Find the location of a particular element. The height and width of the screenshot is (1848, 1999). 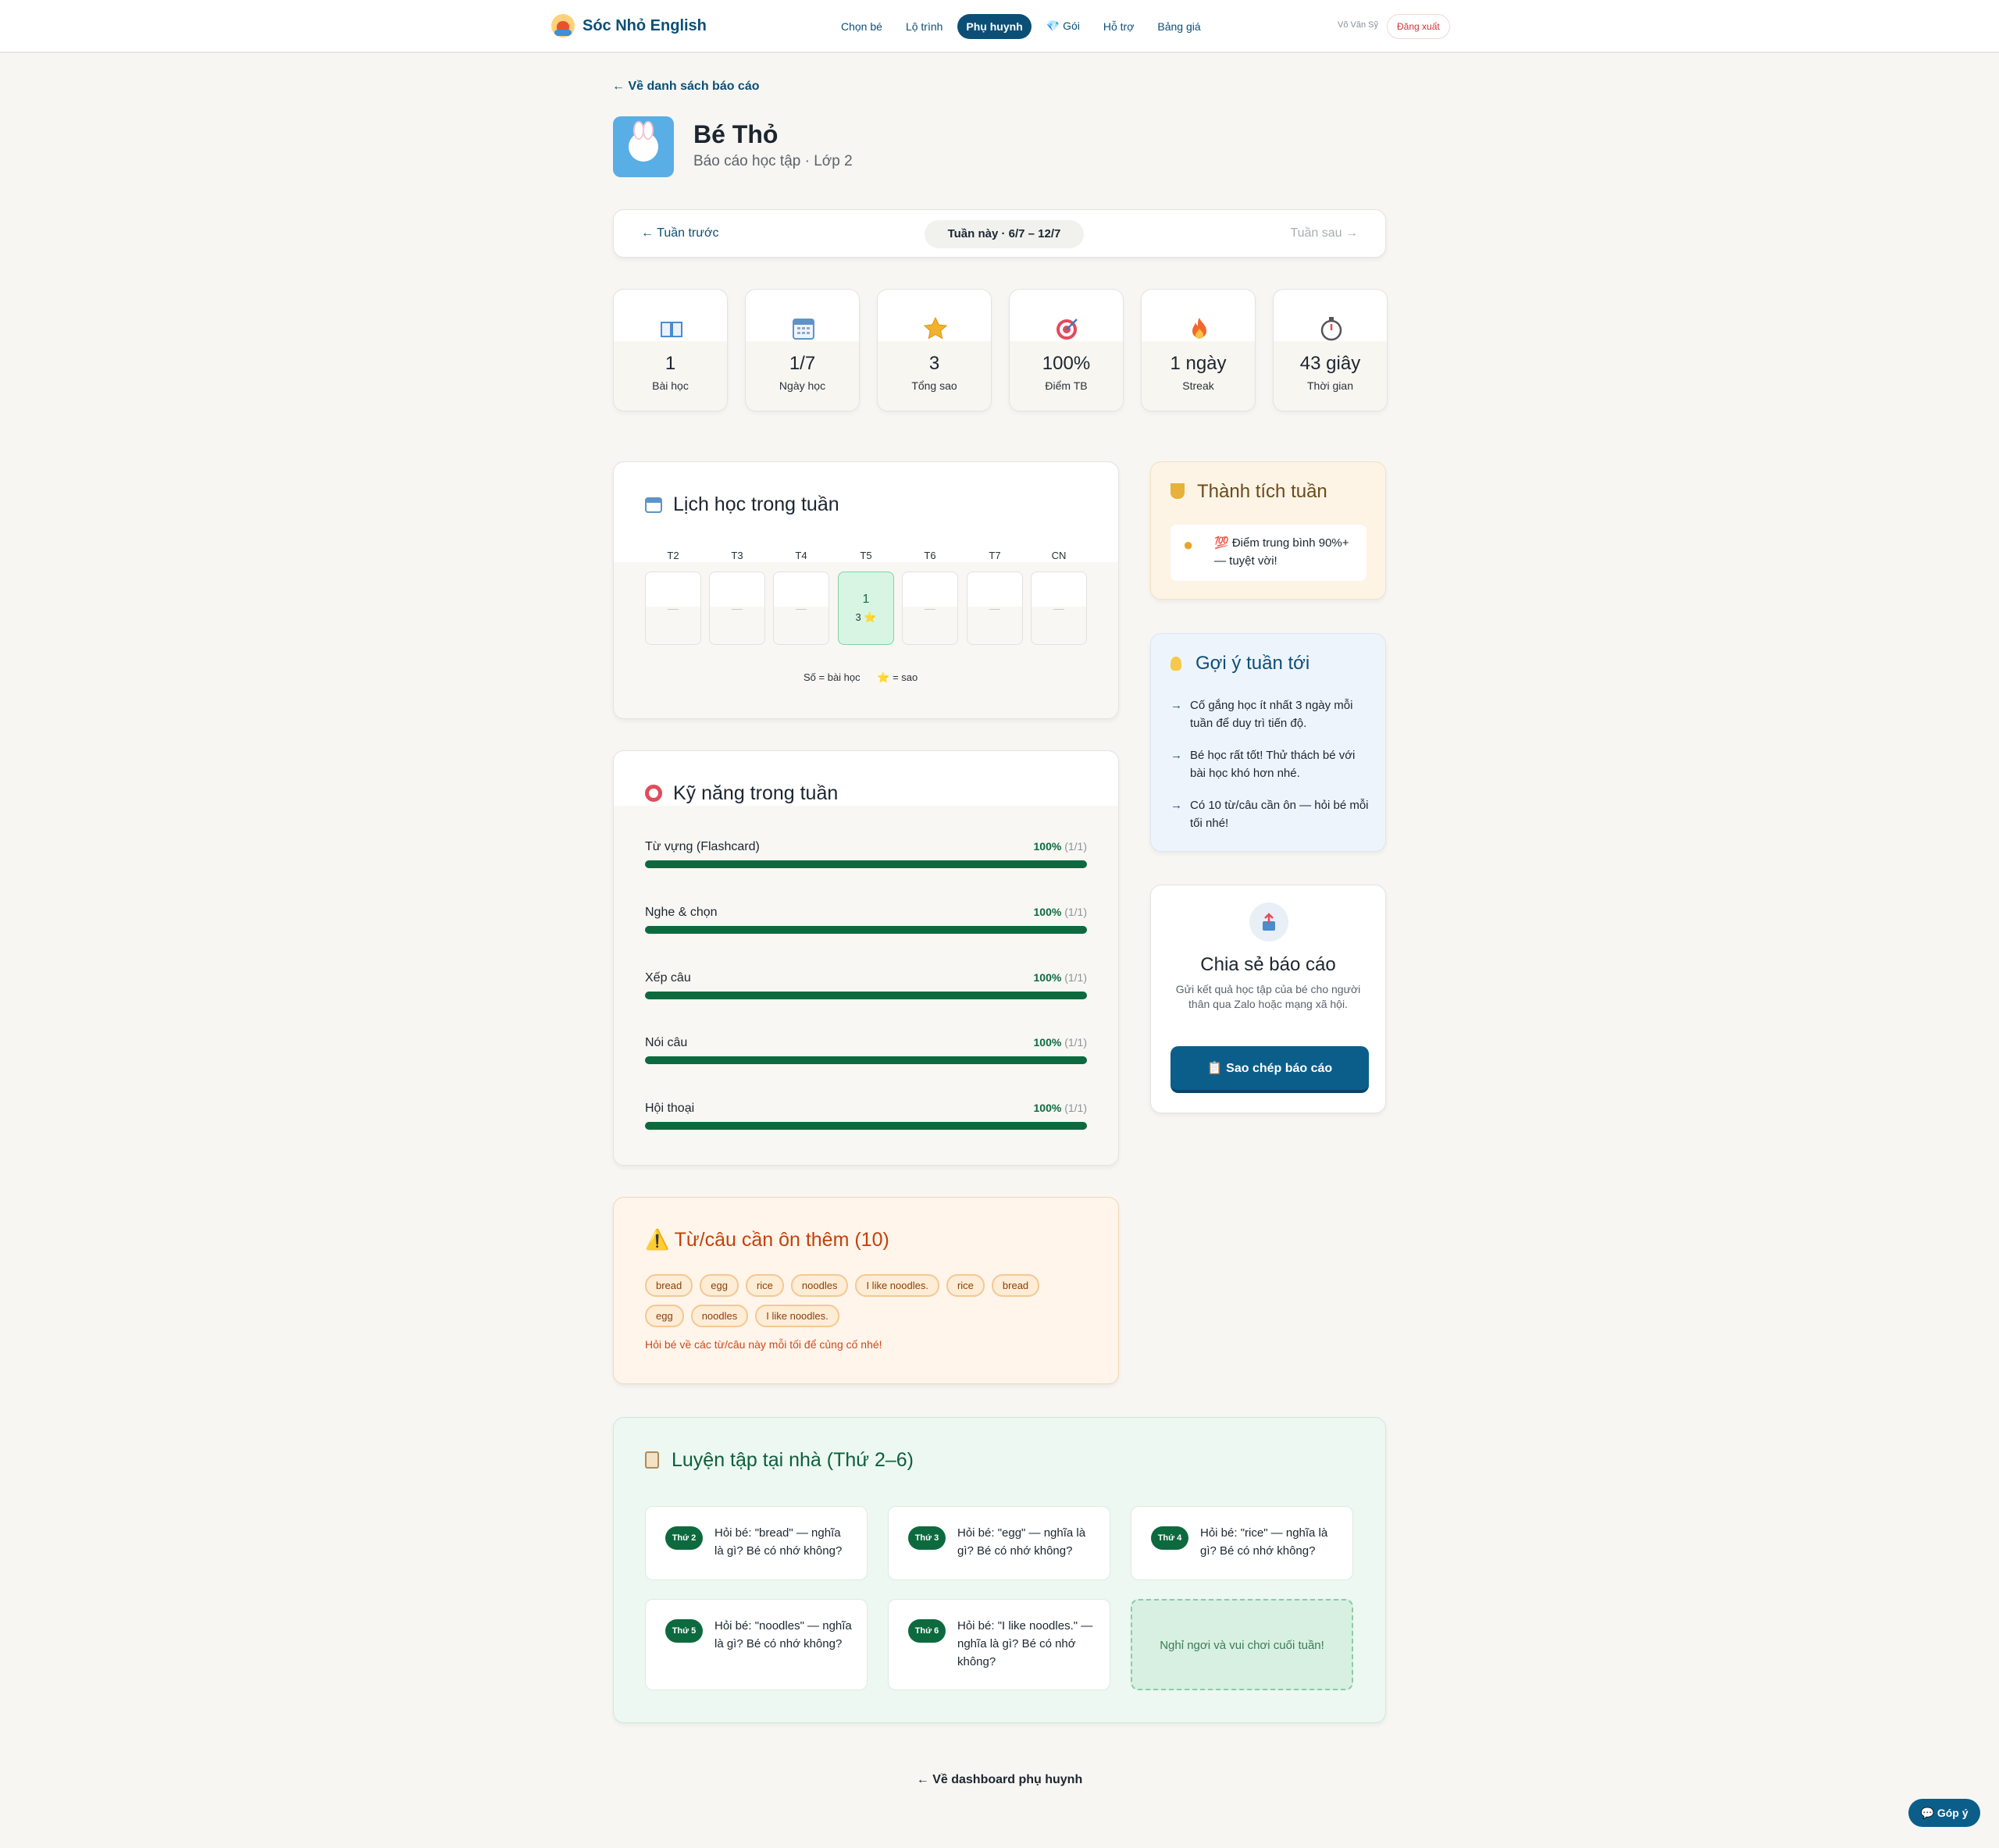

home-practice-title: Luyện tập tại nhà (Thứ 2–6) is located at coordinates (779, 1460).